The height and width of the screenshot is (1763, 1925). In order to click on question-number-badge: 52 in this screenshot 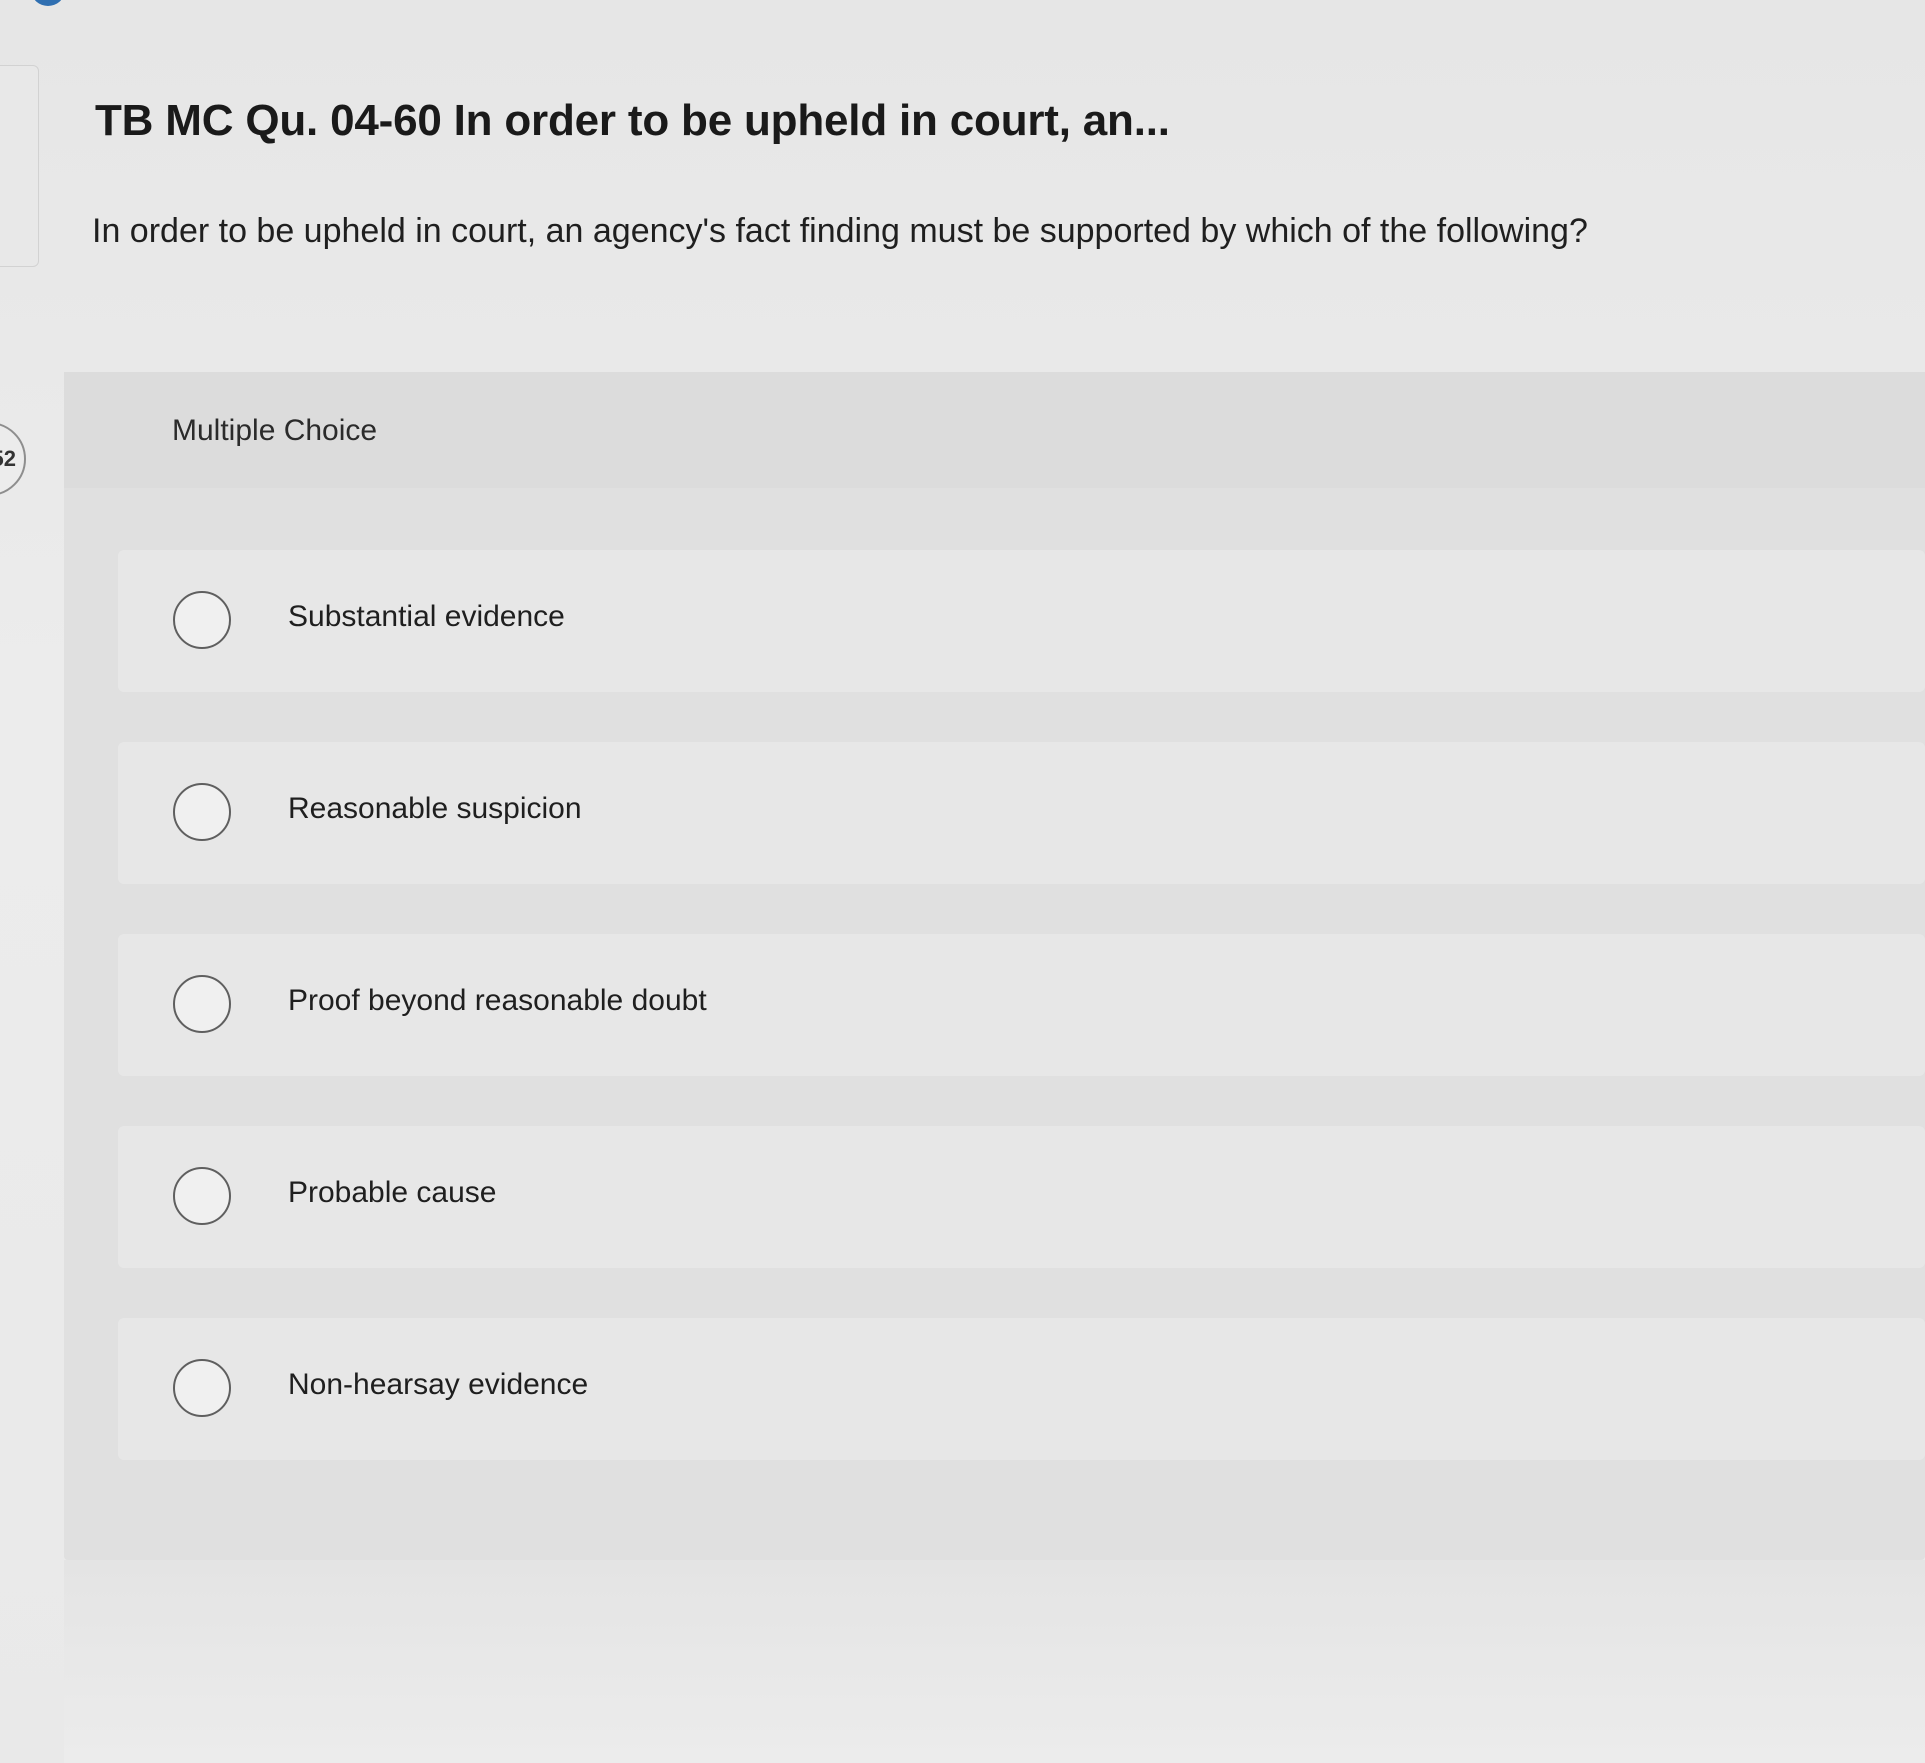, I will do `click(13, 459)`.